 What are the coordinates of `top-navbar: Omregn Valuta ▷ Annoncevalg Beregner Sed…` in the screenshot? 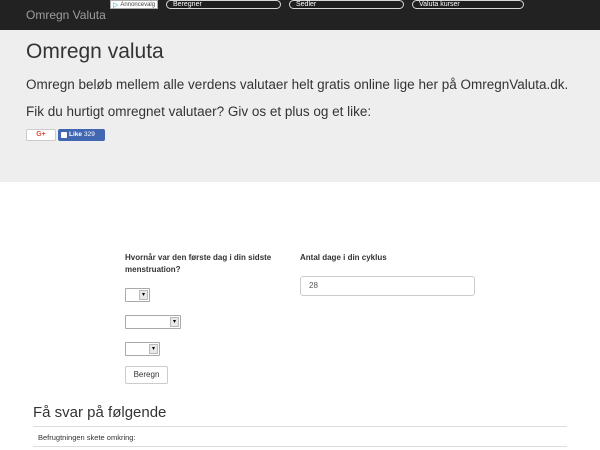 It's located at (300, 15).